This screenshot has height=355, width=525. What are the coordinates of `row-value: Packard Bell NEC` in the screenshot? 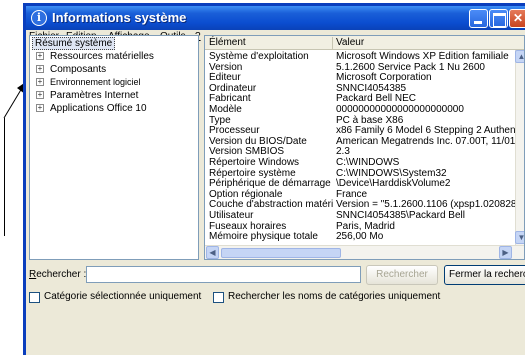 It's located at (376, 99).